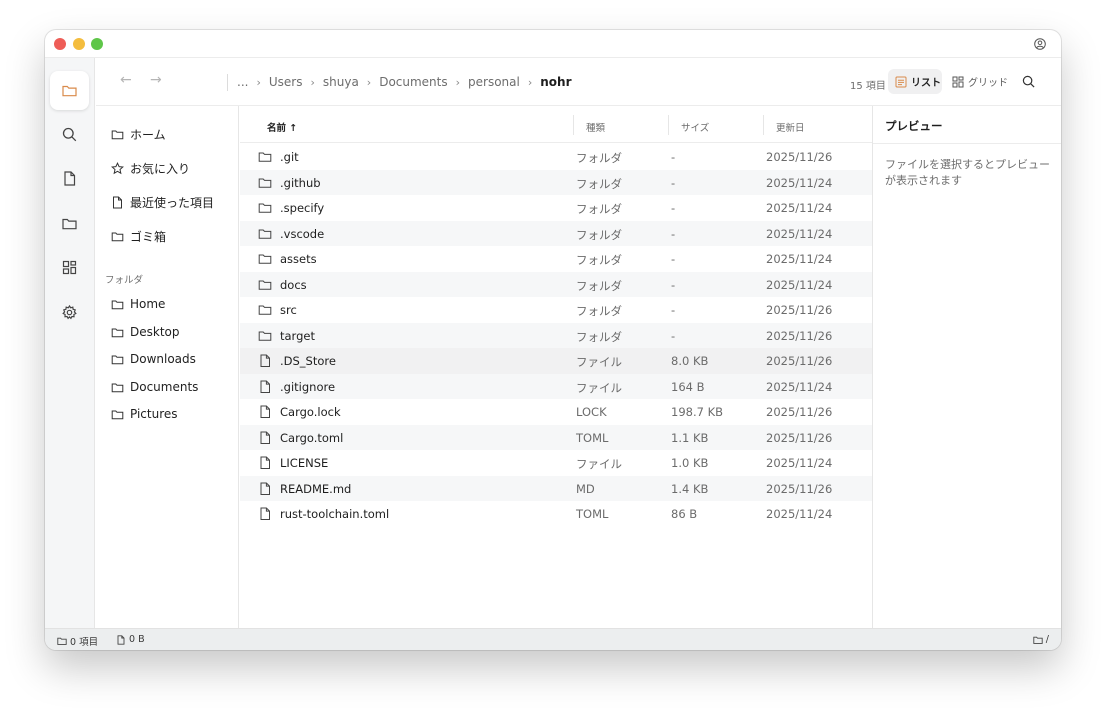 This screenshot has height=709, width=1106. I want to click on file-kind: MD, so click(585, 488).